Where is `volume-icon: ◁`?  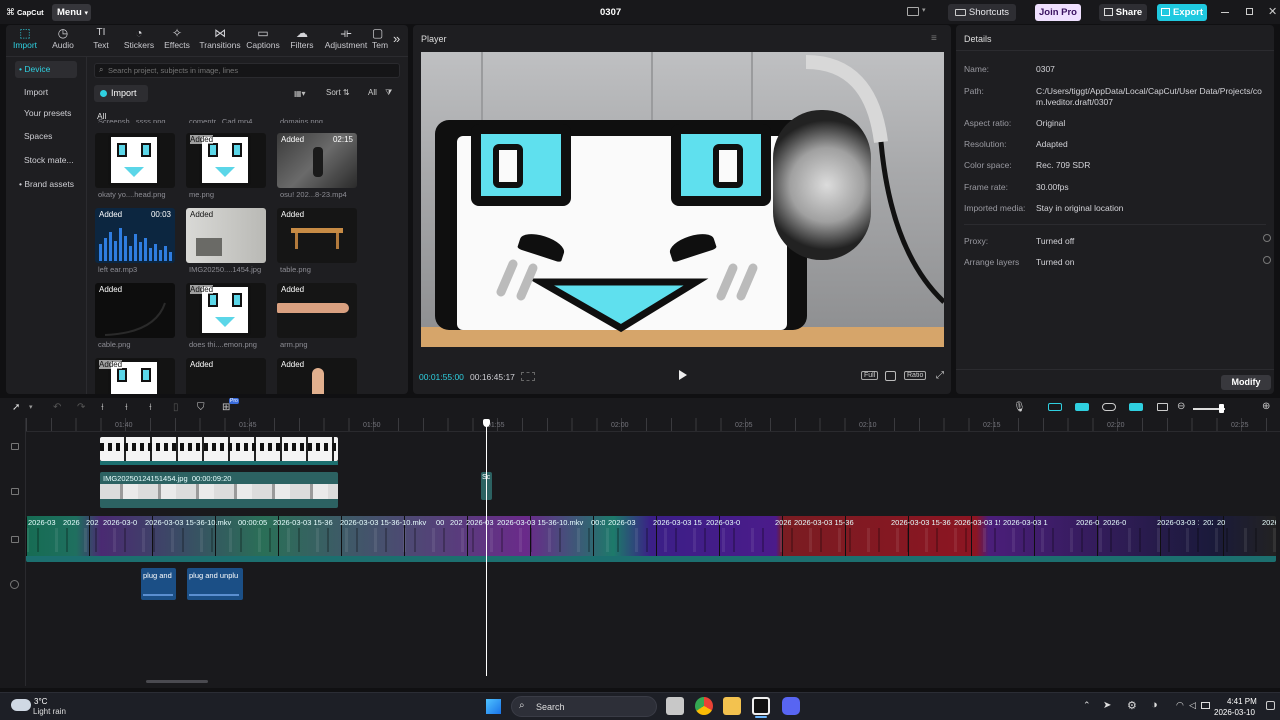
volume-icon: ◁ is located at coordinates (1192, 705).